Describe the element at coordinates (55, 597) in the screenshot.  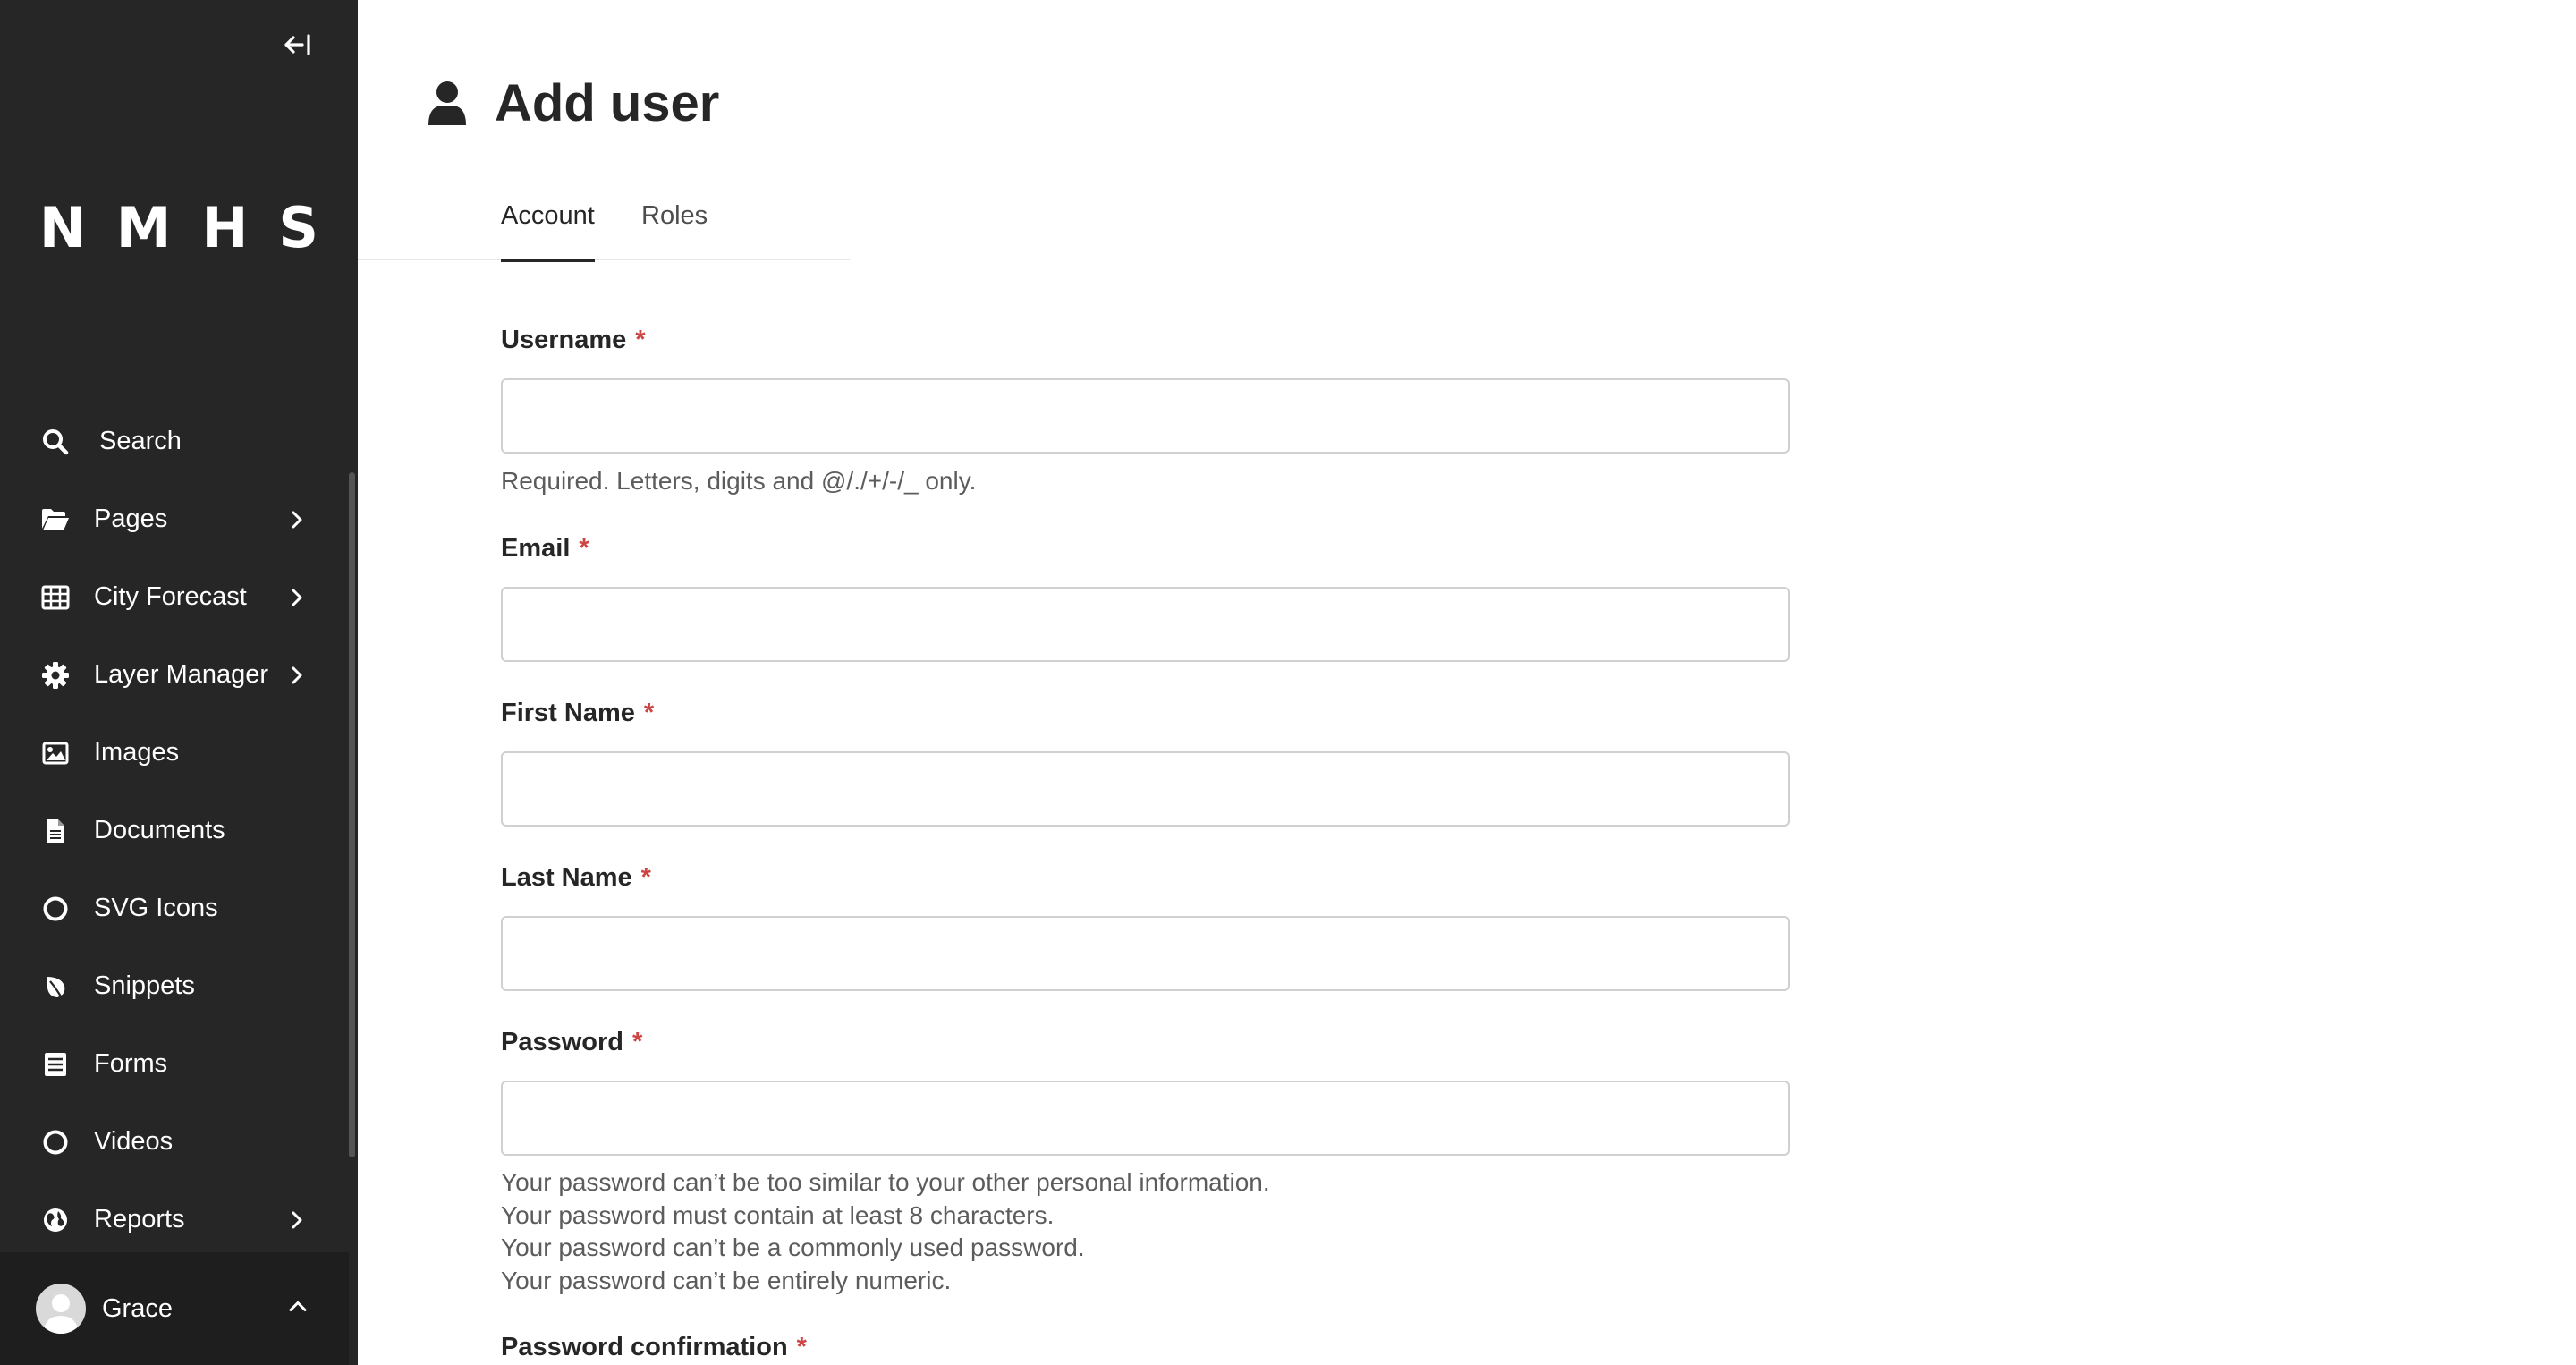
I see `table-icon` at that location.